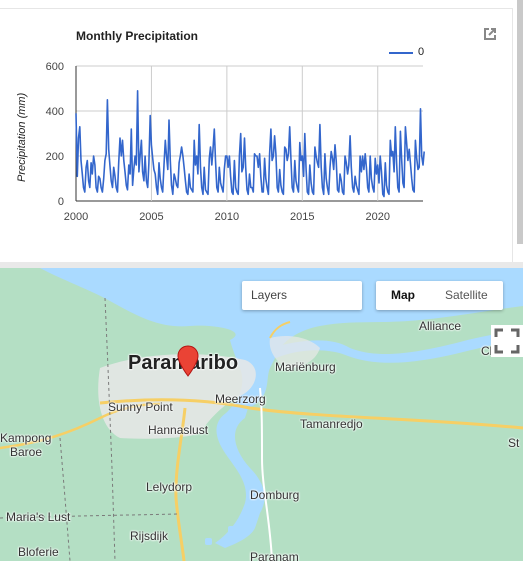 This screenshot has width=523, height=561. What do you see at coordinates (514, 443) in the screenshot?
I see `label-edge-st: St` at bounding box center [514, 443].